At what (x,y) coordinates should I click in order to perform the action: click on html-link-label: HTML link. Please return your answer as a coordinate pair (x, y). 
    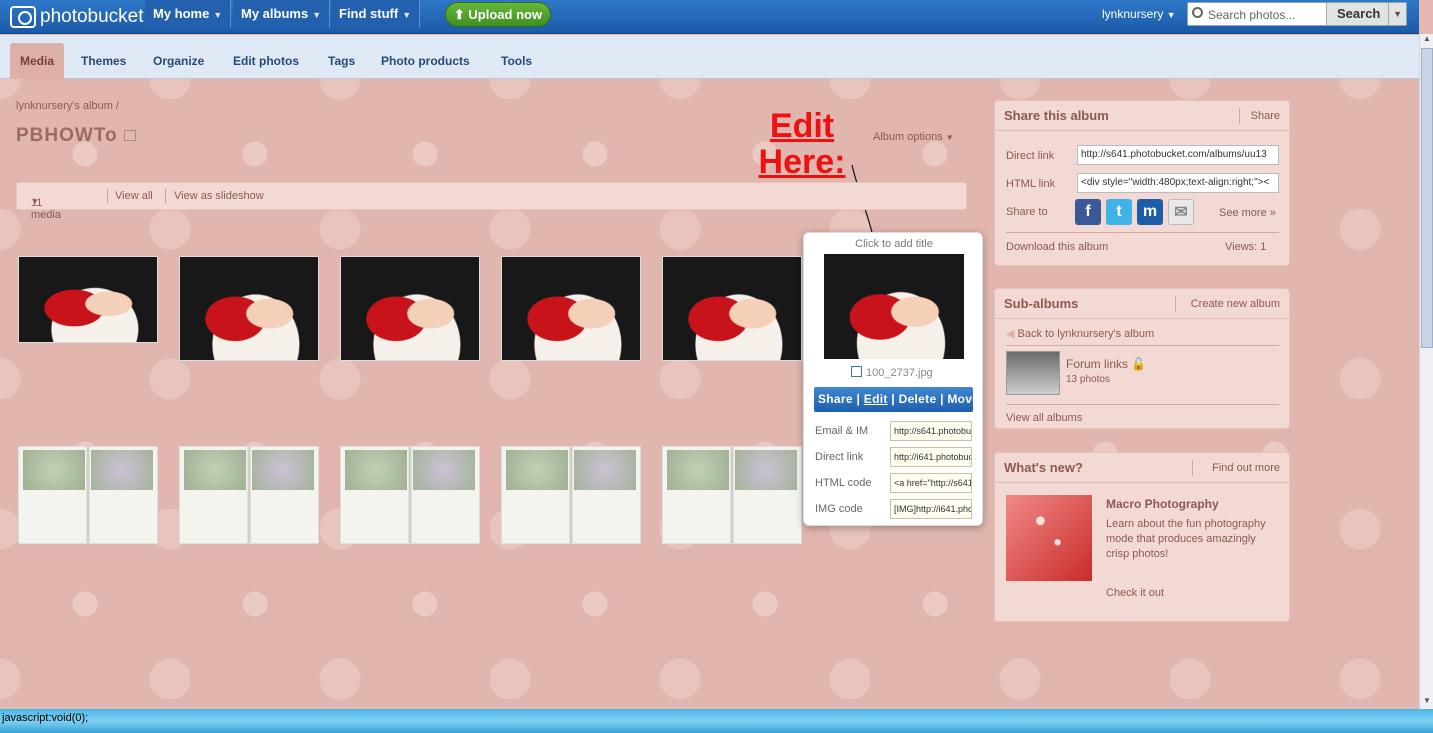
    Looking at the image, I should click on (1031, 184).